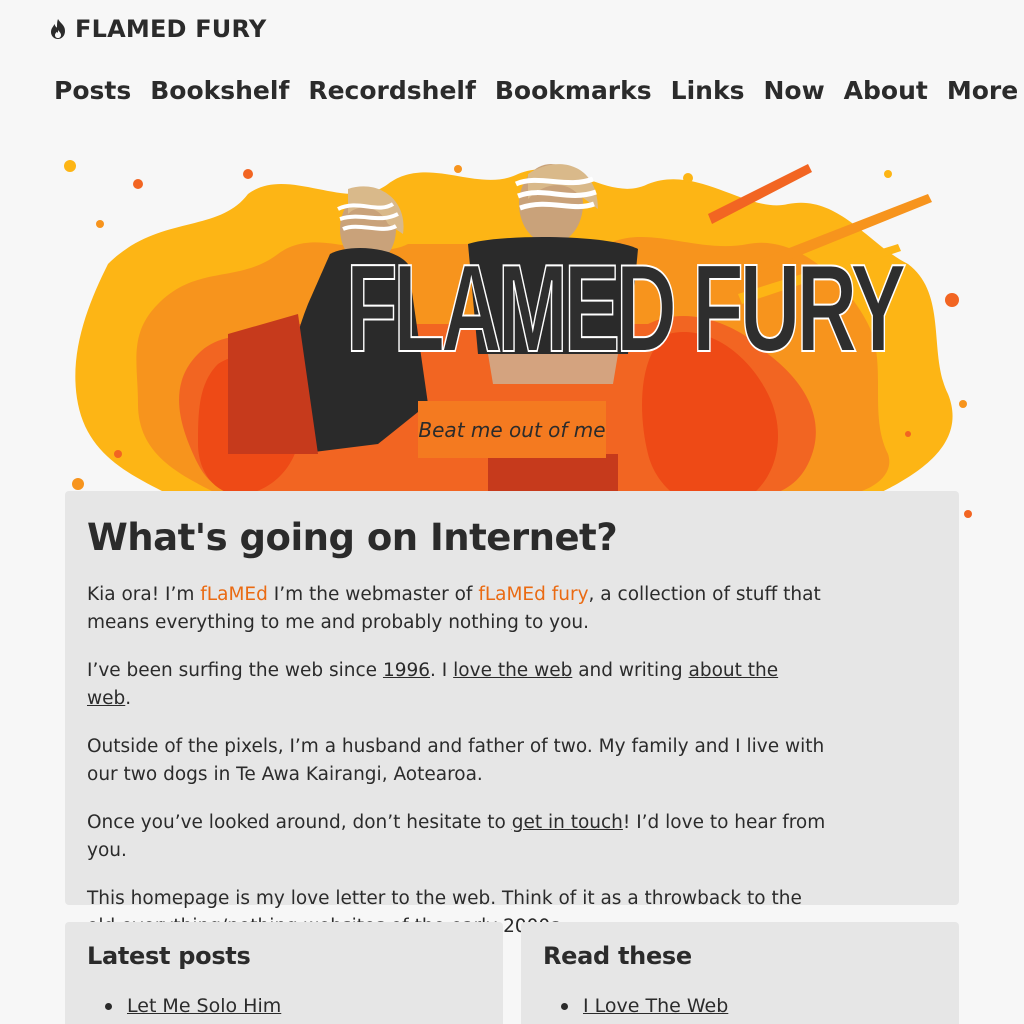 The height and width of the screenshot is (1024, 1024). What do you see at coordinates (512, 429) in the screenshot?
I see `beat-me-out-of-me-button: Beat me out of me` at bounding box center [512, 429].